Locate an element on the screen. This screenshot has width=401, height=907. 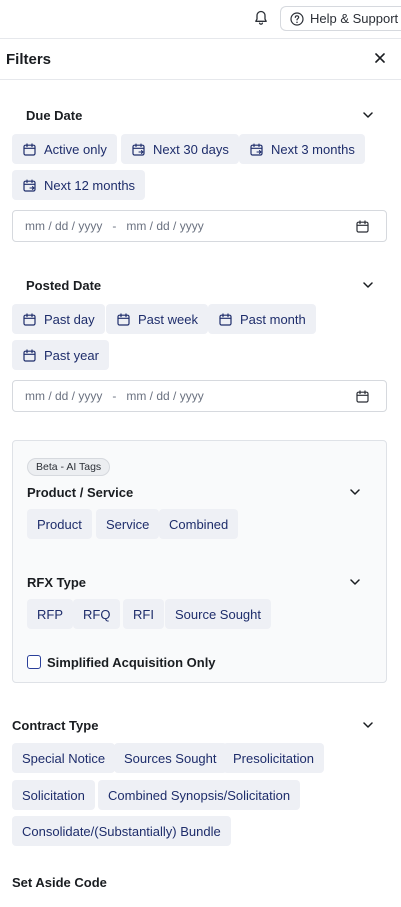
chip-next-12-months: Next 12 months is located at coordinates (79, 185).